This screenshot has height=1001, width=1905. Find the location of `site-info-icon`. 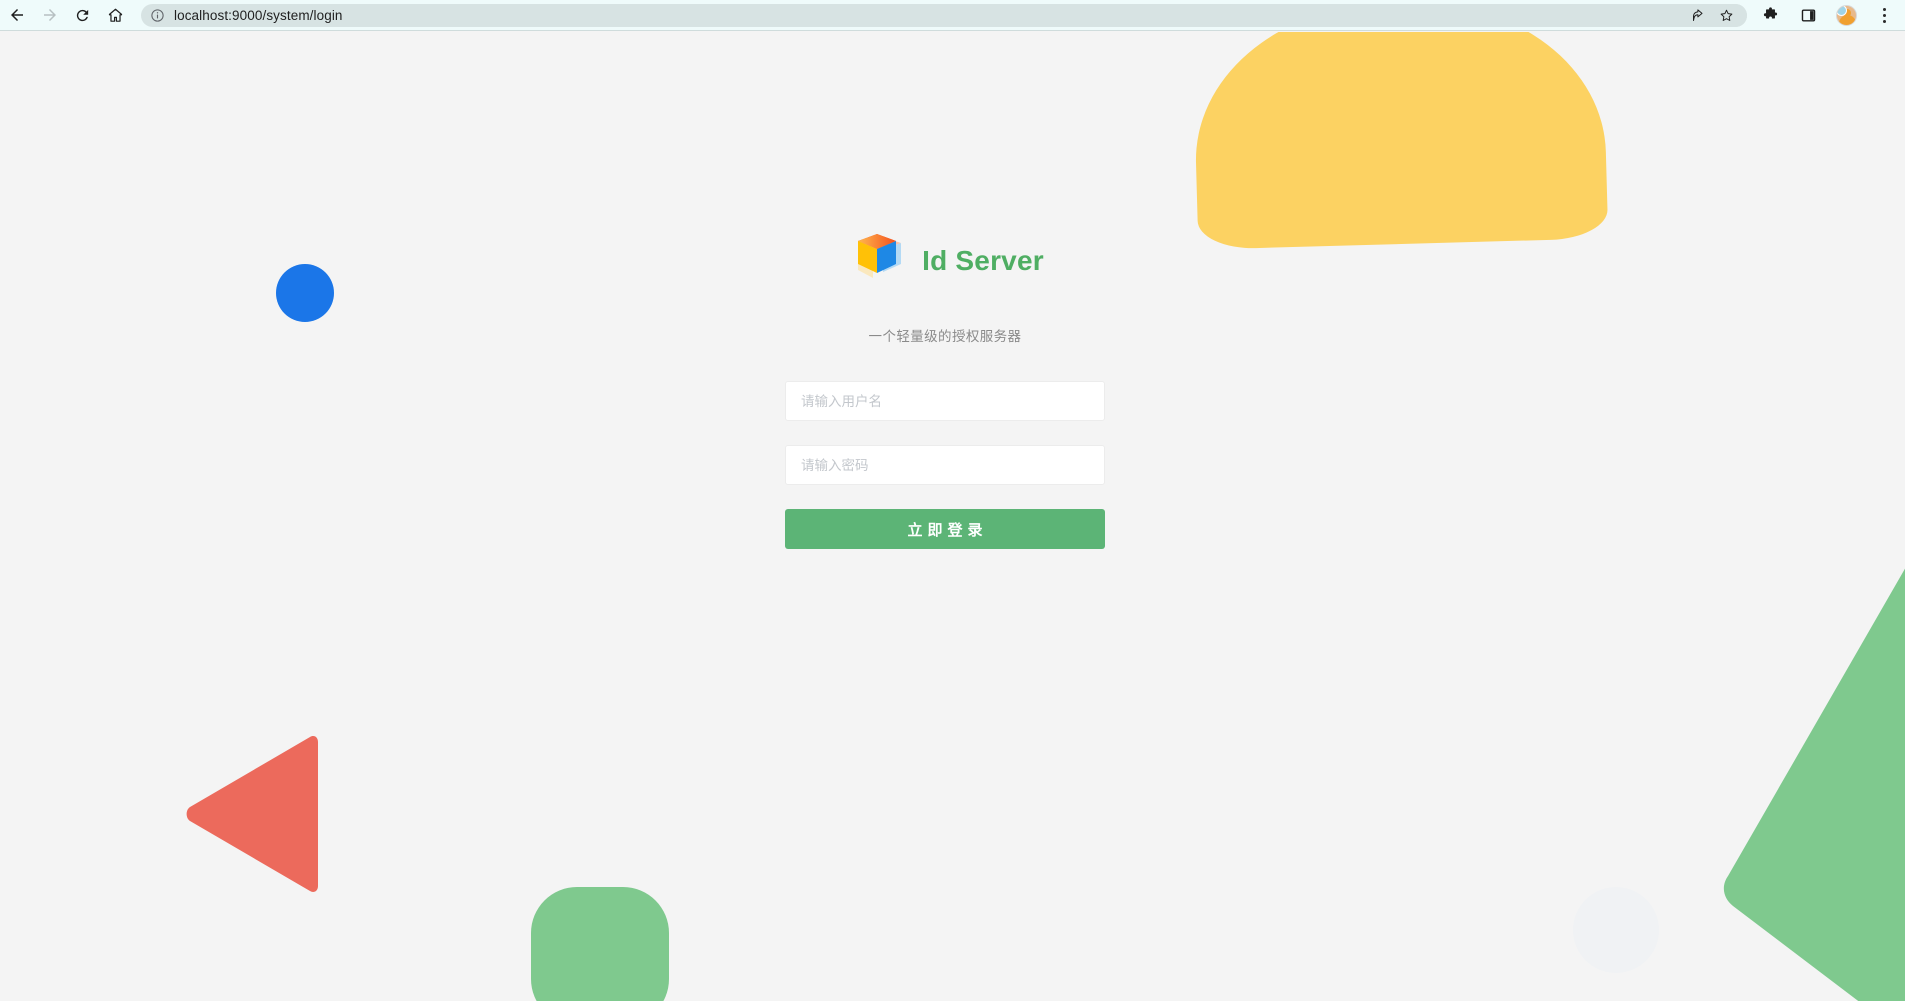

site-info-icon is located at coordinates (157, 15).